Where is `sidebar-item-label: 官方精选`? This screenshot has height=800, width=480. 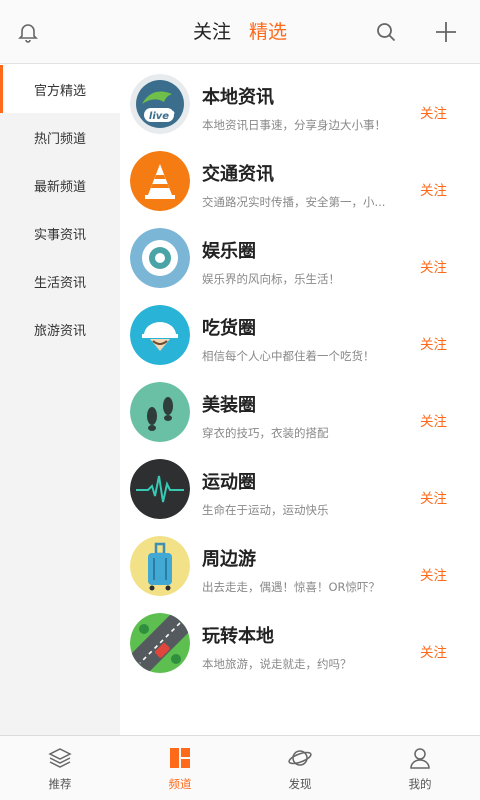 sidebar-item-label: 官方精选 is located at coordinates (59, 91).